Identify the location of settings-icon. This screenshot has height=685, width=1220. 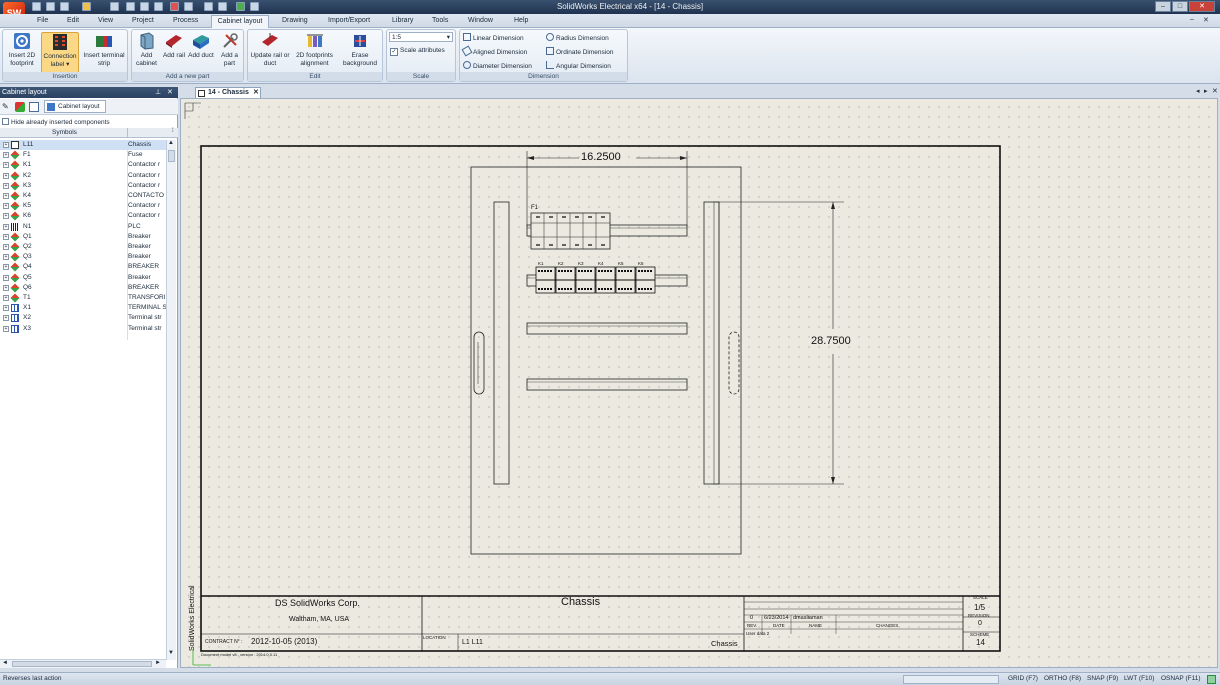
(1211, 679).